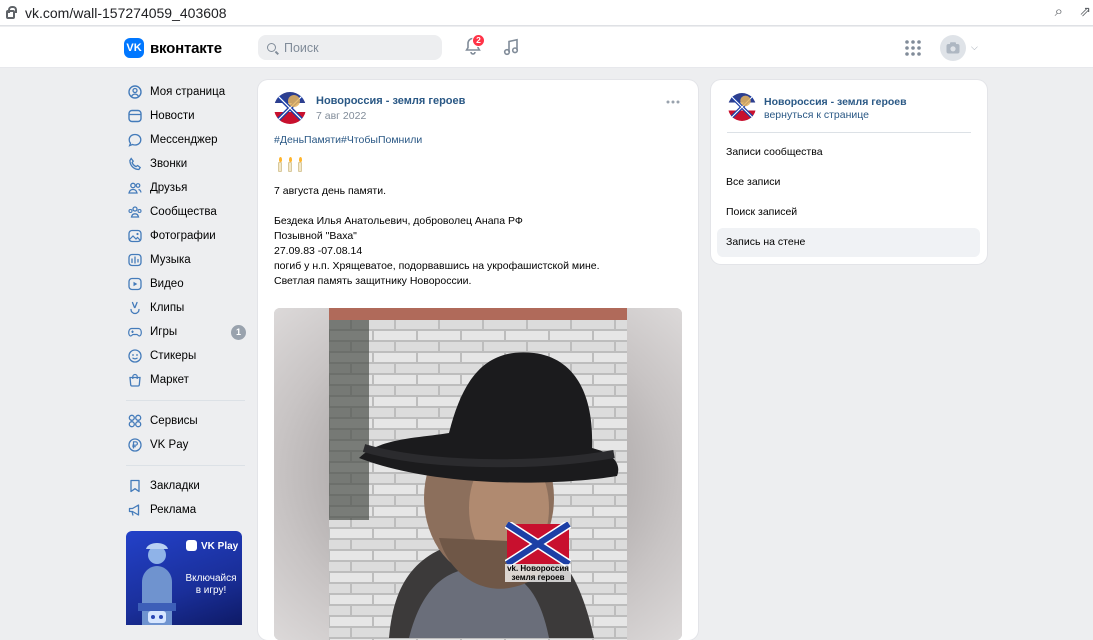 The width and height of the screenshot is (1093, 640). I want to click on portrait-illustration, so click(478, 474).